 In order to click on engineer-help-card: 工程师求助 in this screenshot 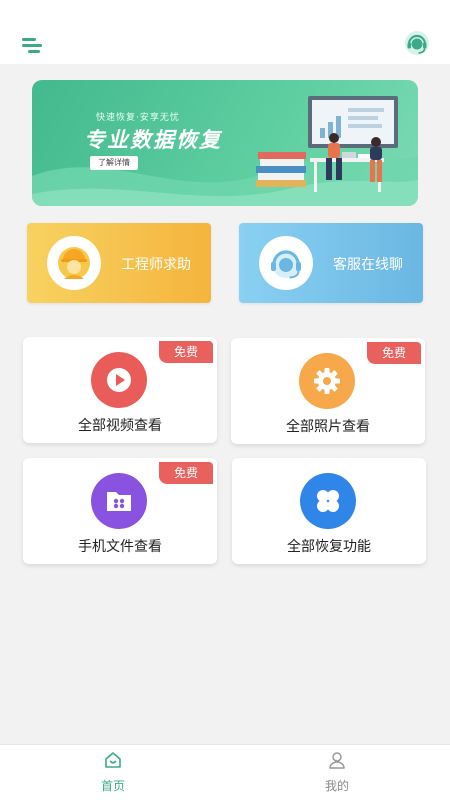, I will do `click(119, 263)`.